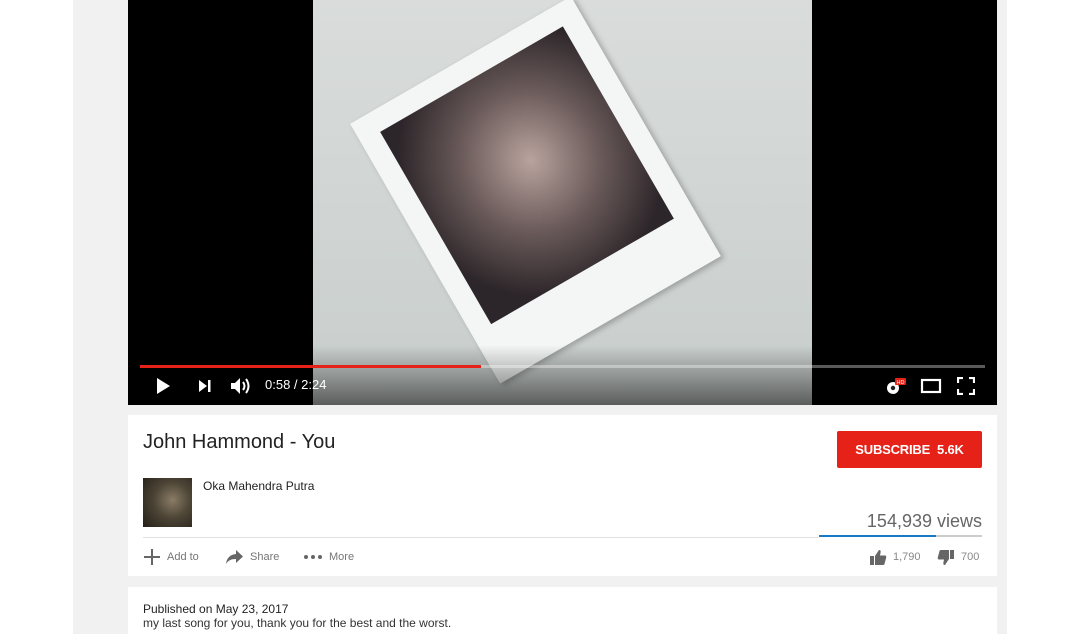  I want to click on theater-mode-icon, so click(931, 386).